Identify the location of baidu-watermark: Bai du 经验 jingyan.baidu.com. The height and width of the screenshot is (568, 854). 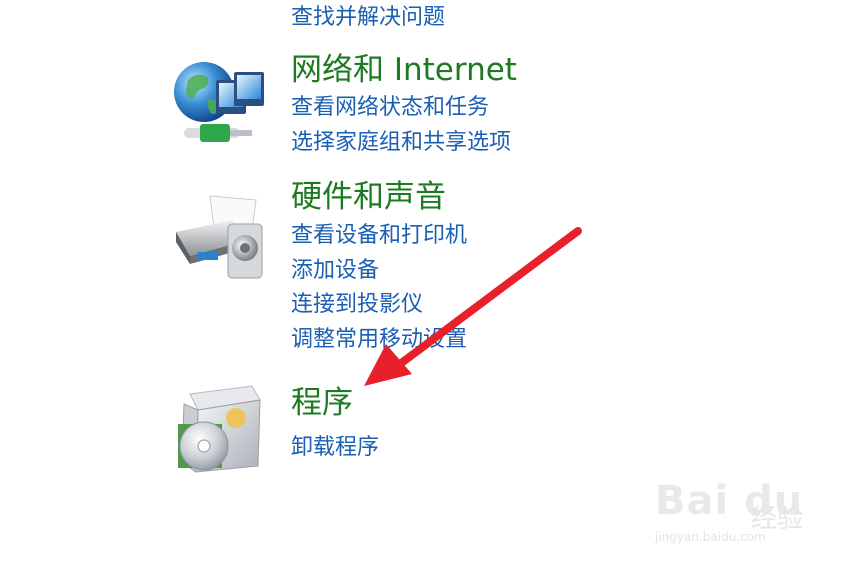
(735, 514).